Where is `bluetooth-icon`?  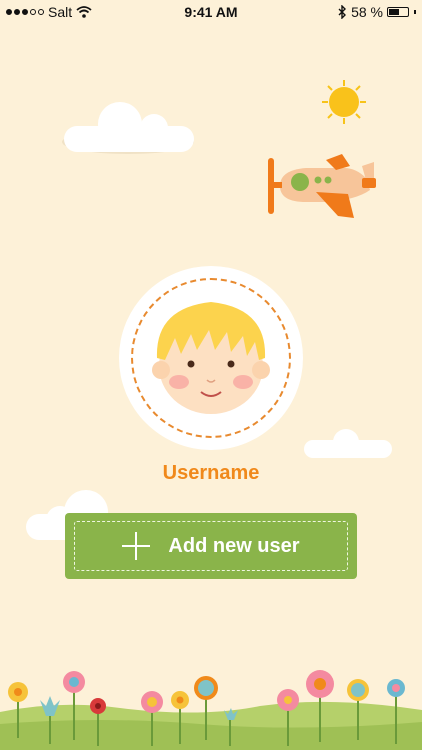
bluetooth-icon is located at coordinates (342, 12).